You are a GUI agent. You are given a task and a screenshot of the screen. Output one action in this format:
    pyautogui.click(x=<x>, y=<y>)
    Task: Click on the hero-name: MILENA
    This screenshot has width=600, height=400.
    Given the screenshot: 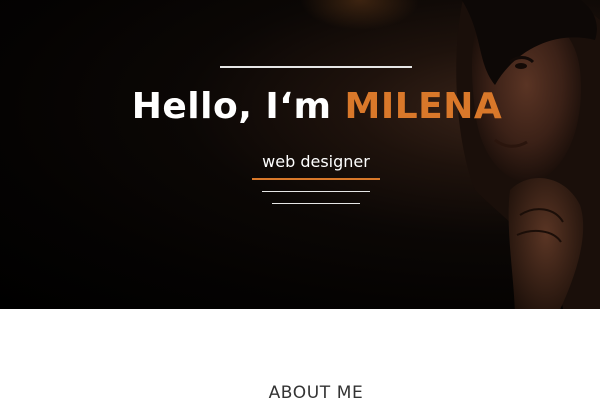 What is the action you would take?
    pyautogui.click(x=423, y=106)
    